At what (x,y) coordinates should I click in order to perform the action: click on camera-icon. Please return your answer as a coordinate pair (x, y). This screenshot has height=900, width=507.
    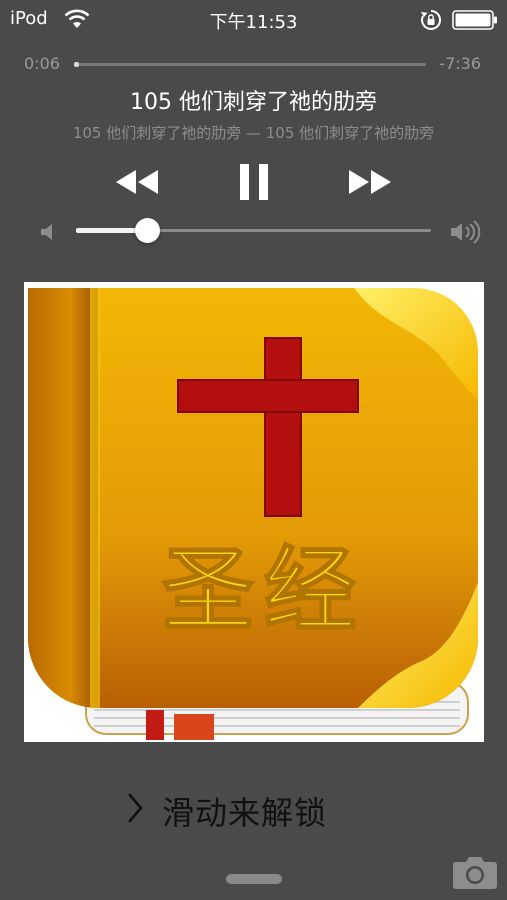
    Looking at the image, I should click on (475, 872).